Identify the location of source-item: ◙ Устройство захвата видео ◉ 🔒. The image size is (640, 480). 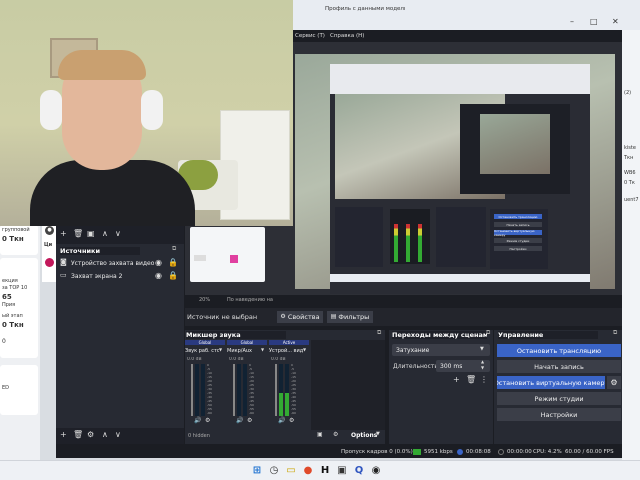
(120, 263).